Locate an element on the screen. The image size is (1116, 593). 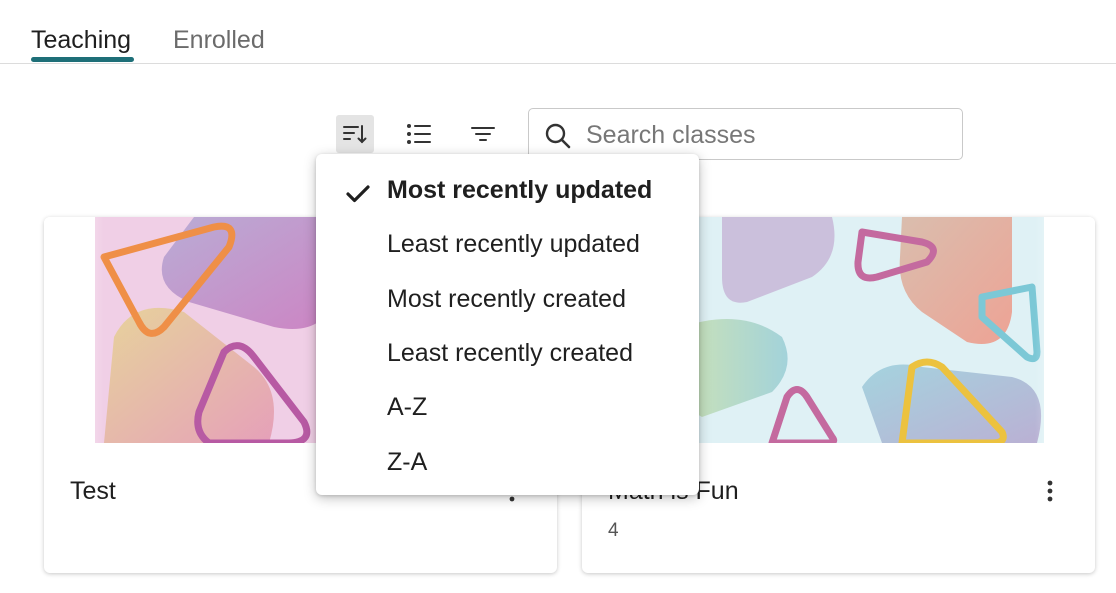
filter-button is located at coordinates (483, 134).